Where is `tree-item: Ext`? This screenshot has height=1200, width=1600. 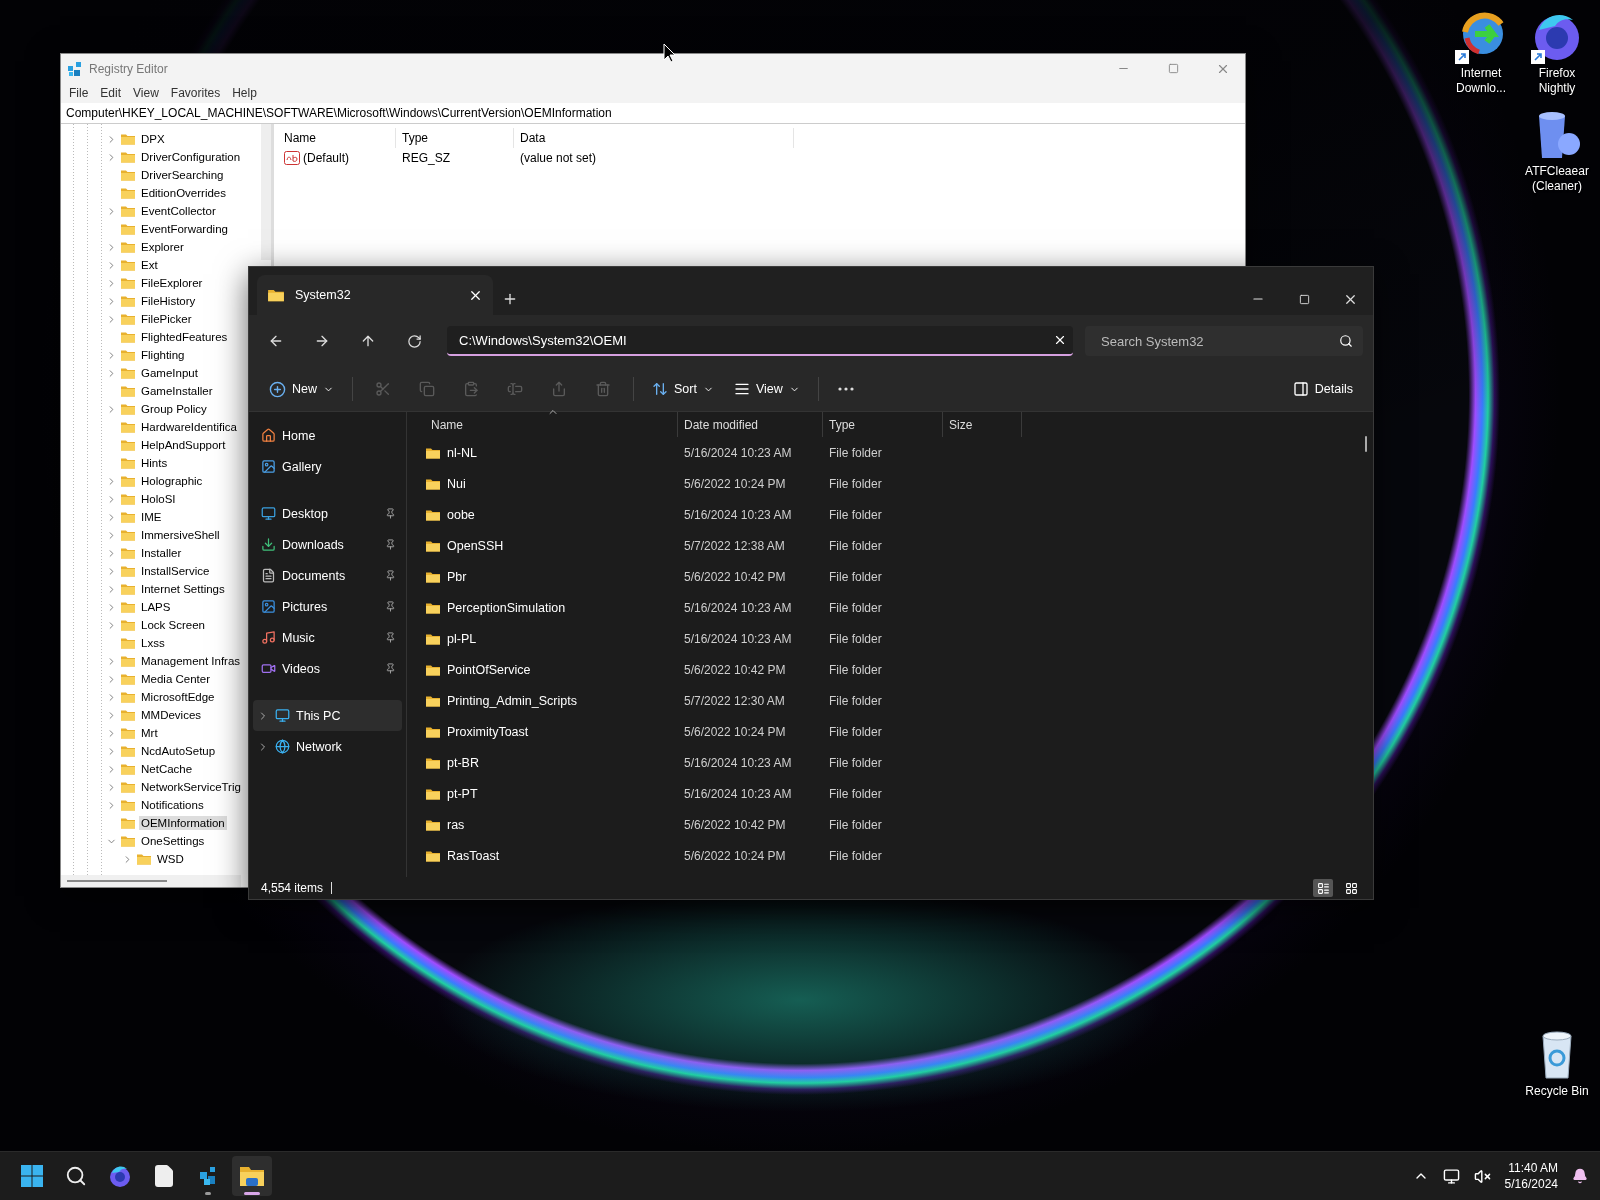
tree-item: Ext is located at coordinates (149, 265).